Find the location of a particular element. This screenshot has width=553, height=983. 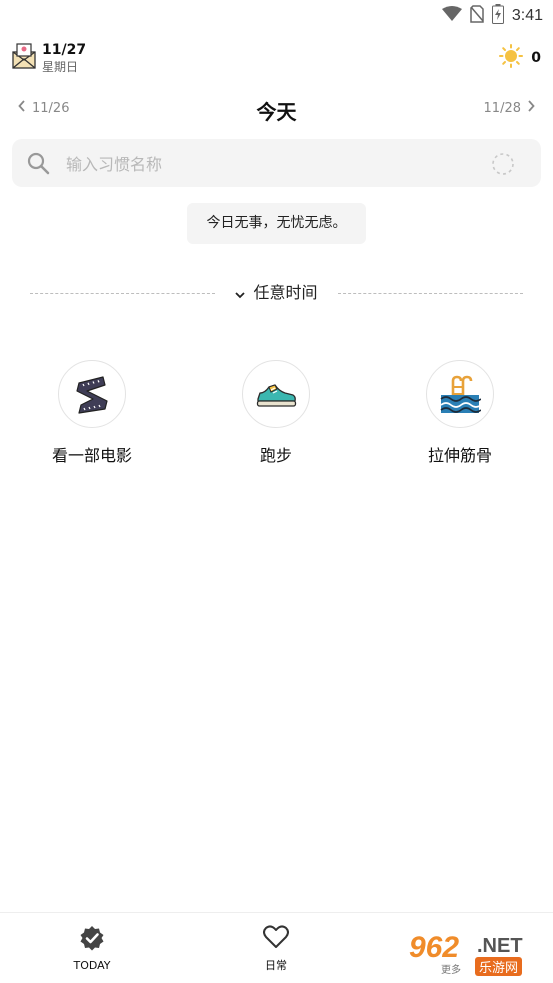

page-title: 今天 is located at coordinates (276, 112).